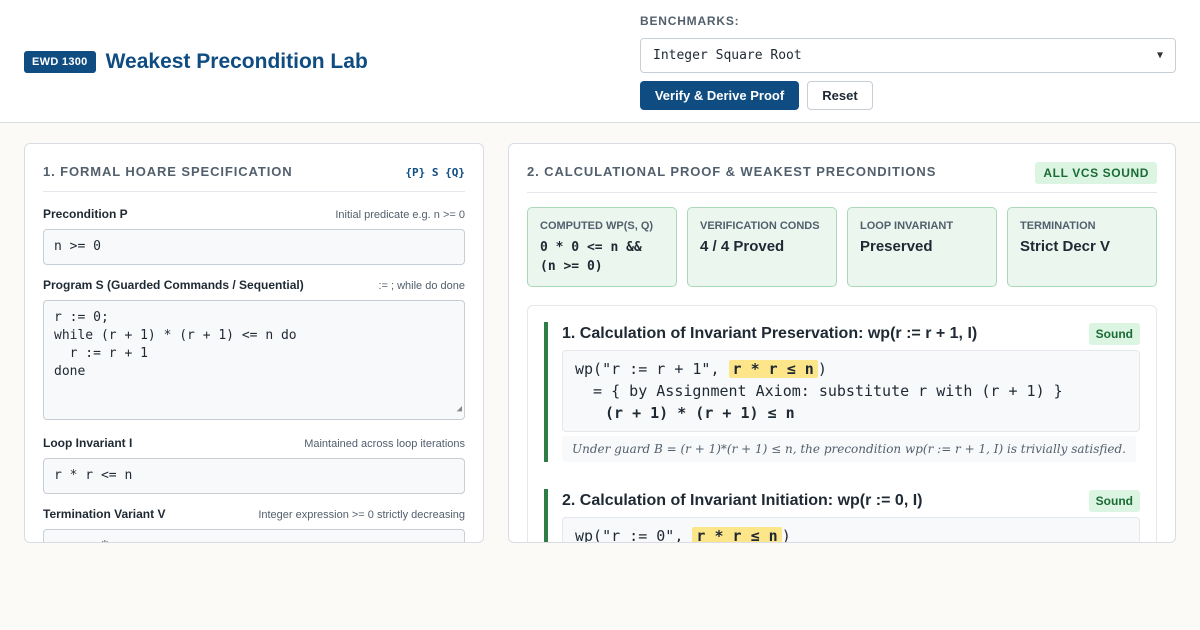 Image resolution: width=1200 pixels, height=630 pixels. What do you see at coordinates (851, 530) in the screenshot?
I see `calculation-block: wp("r := 0", r * r ≤ n)` at bounding box center [851, 530].